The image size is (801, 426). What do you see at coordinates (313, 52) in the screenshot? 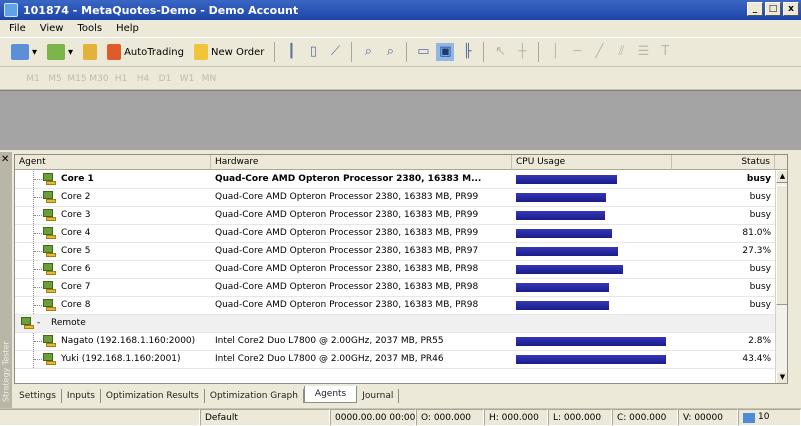
I see `candlestick-icon: ▯` at bounding box center [313, 52].